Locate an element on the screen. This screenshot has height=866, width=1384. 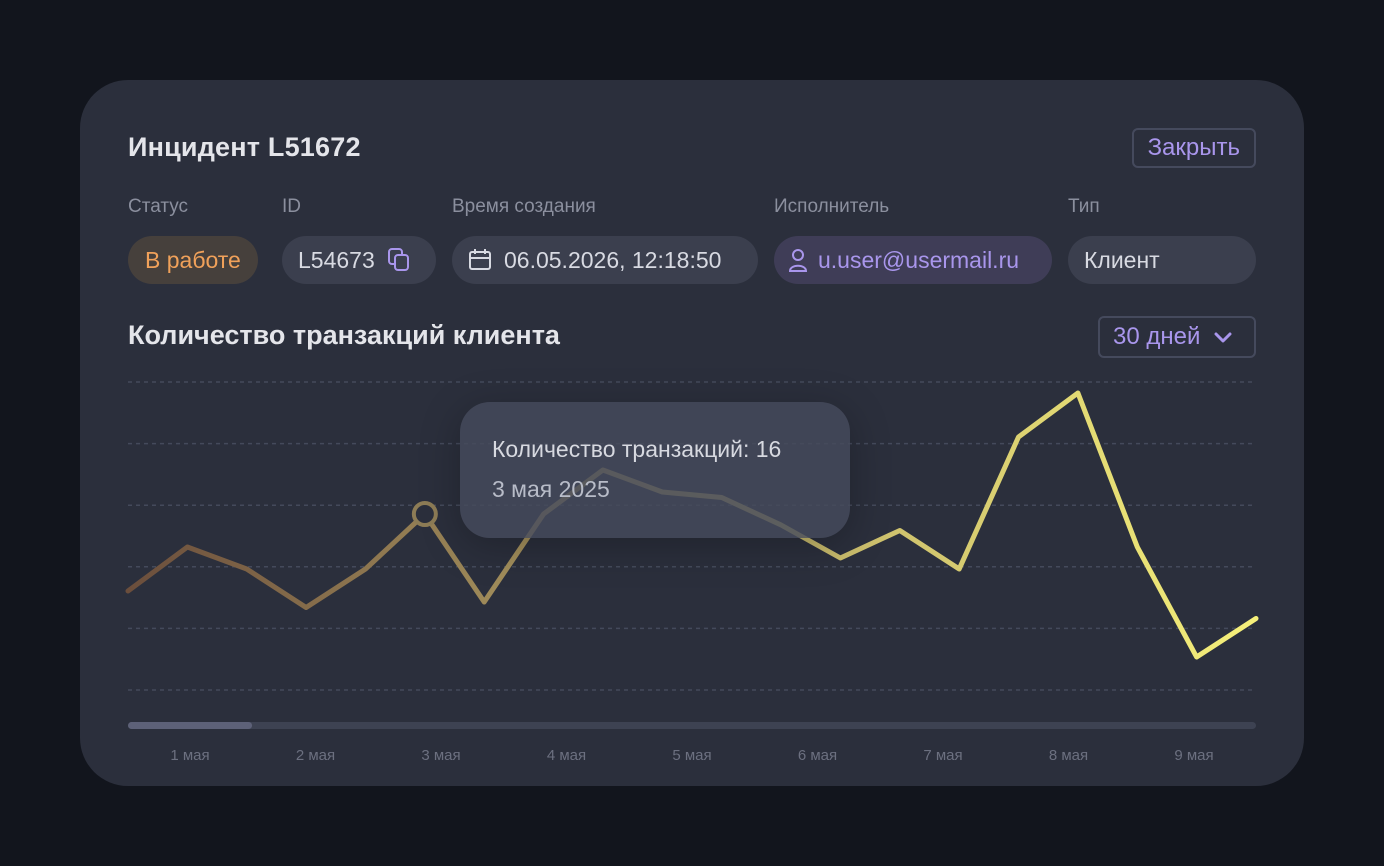
x-tick-label: 3 мая is located at coordinates (441, 755).